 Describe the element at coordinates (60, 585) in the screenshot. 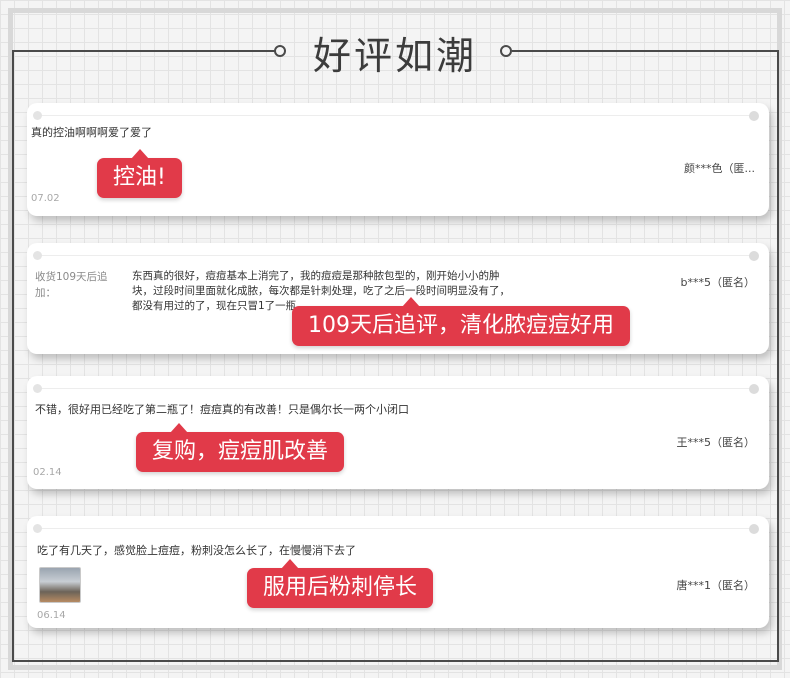

I see `review-photo-thumbnail` at that location.